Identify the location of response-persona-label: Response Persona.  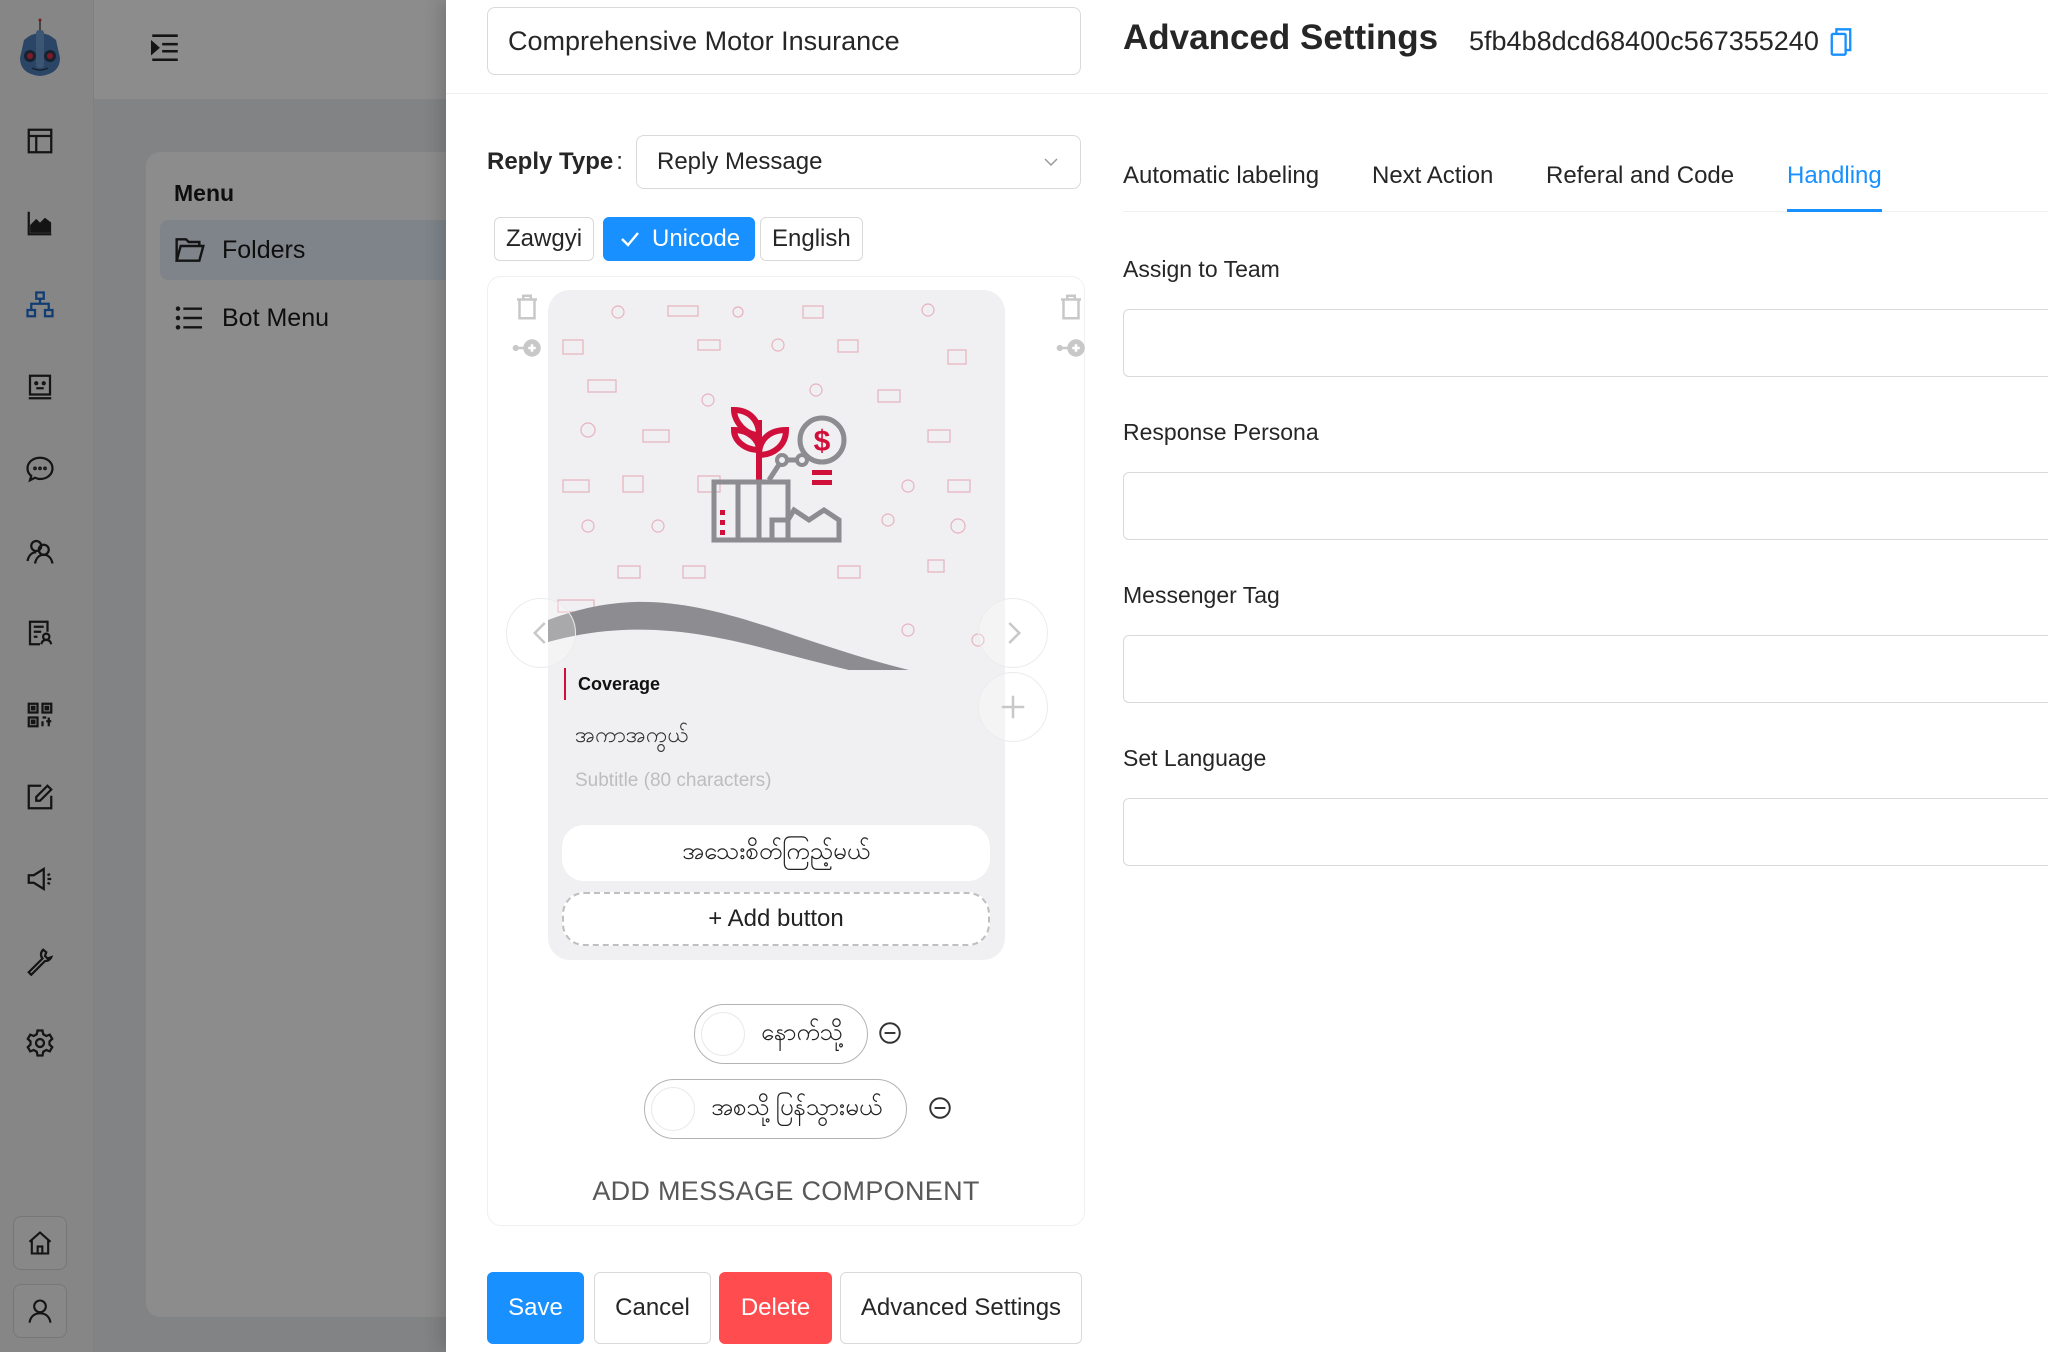
(1221, 432).